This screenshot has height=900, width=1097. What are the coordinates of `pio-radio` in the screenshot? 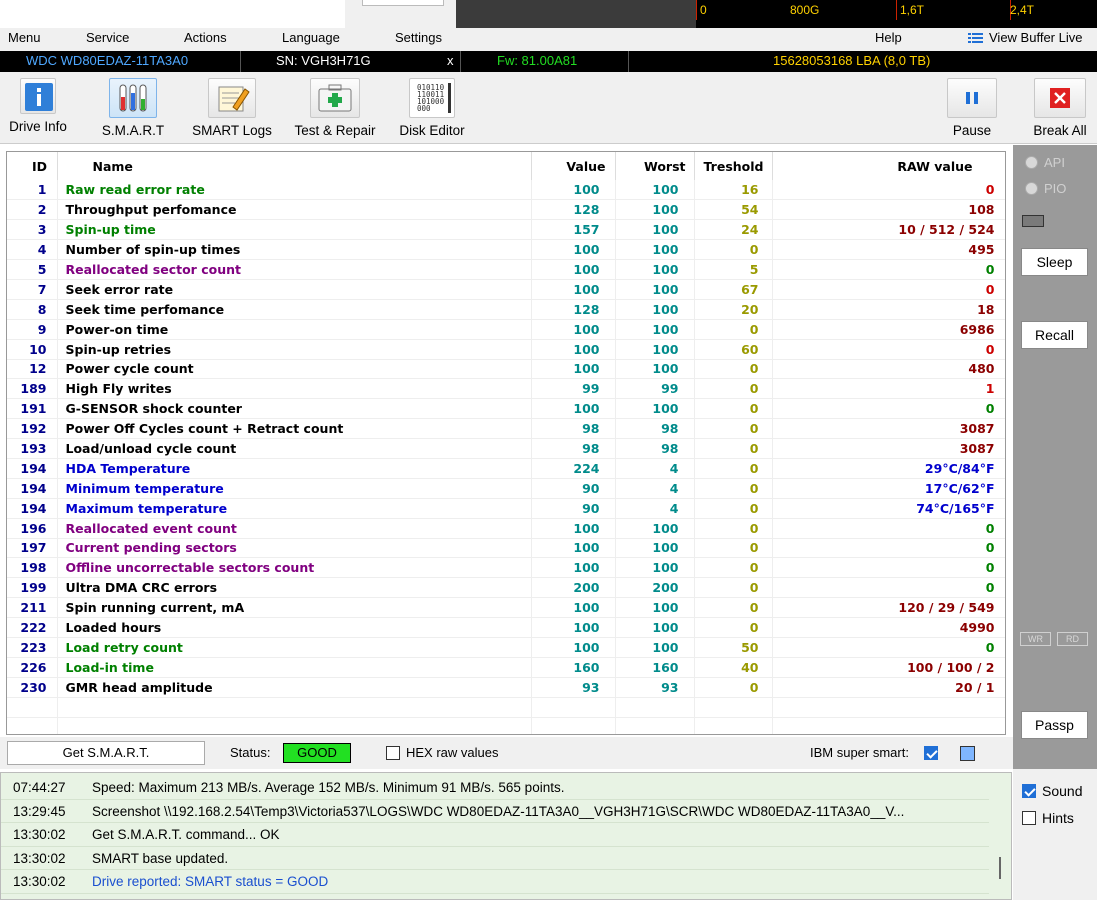 It's located at (1031, 188).